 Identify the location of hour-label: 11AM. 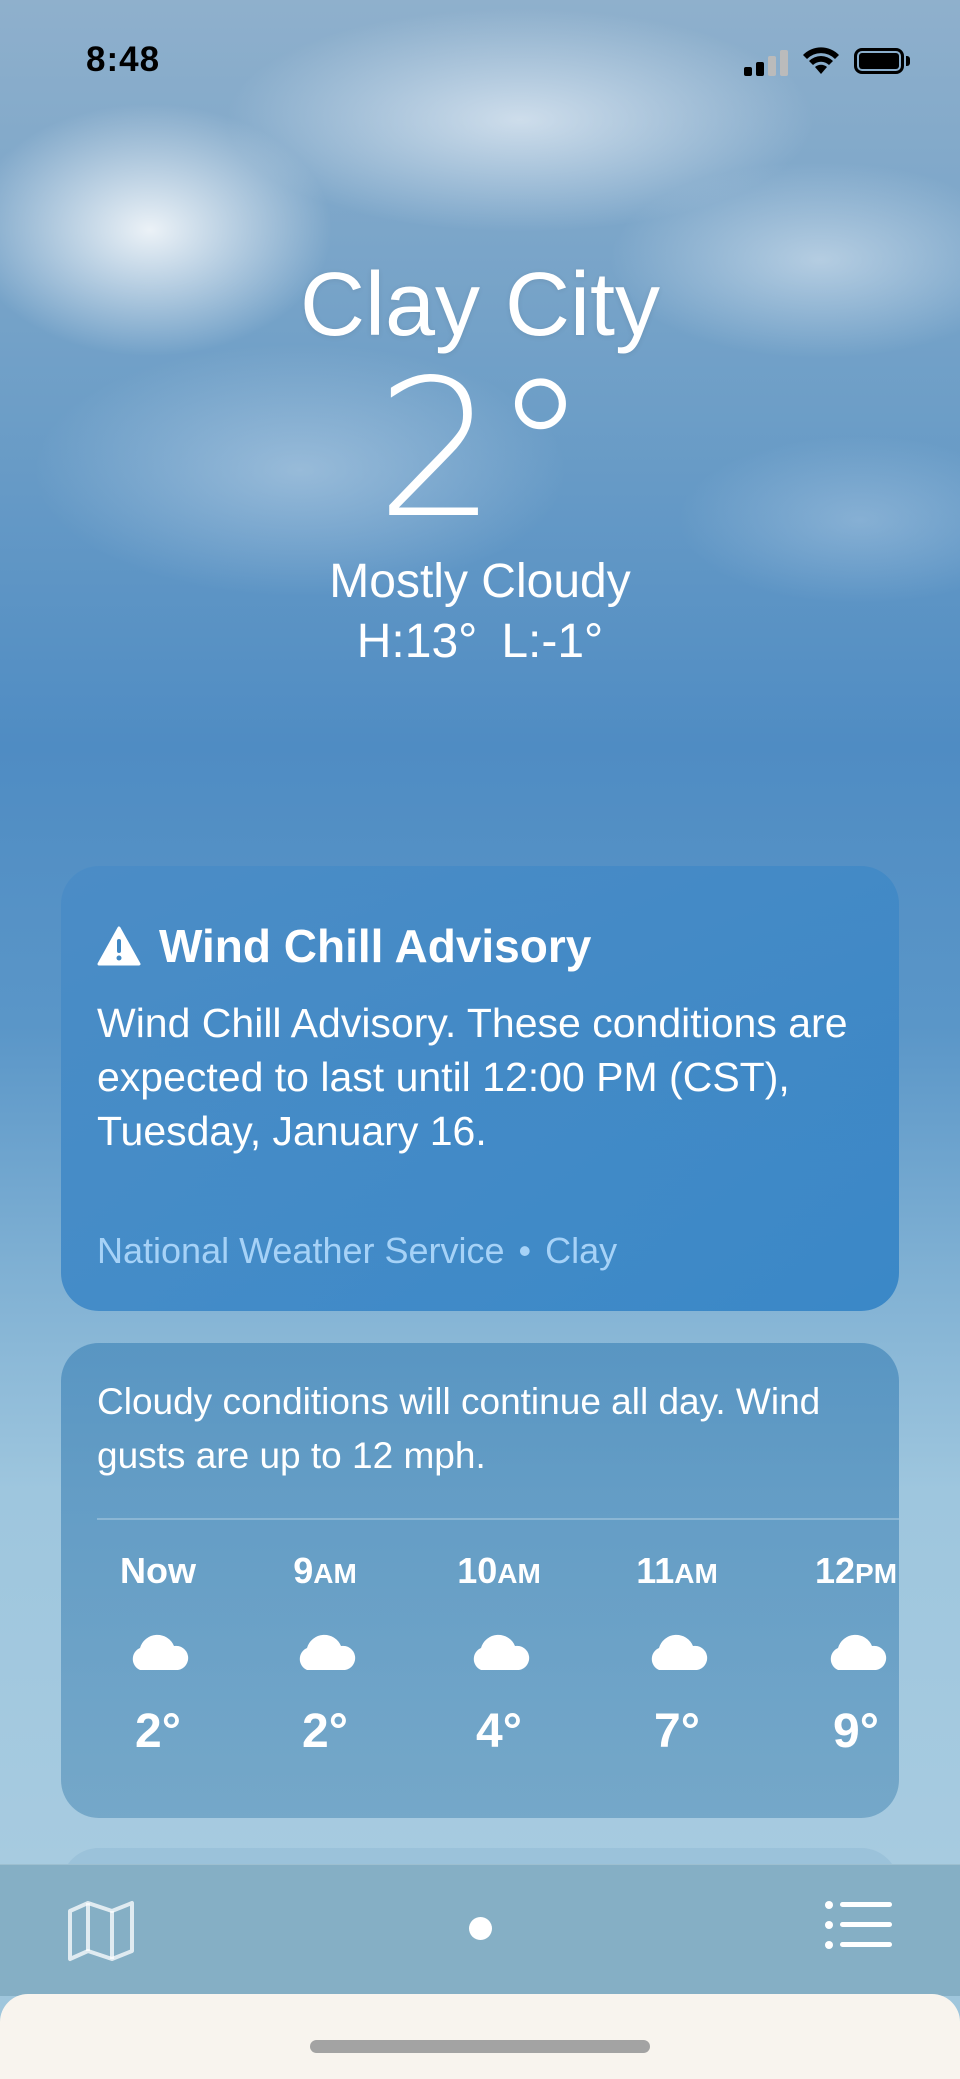
(677, 1570).